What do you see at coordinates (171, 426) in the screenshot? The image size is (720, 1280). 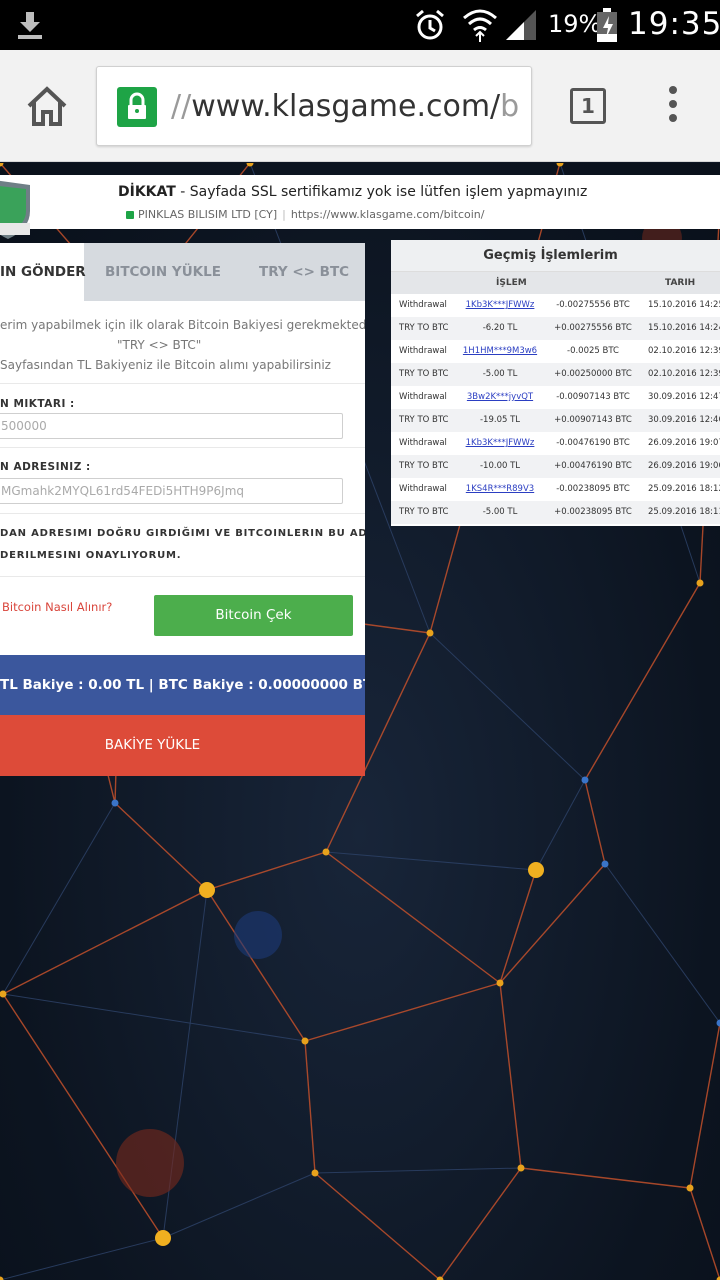 I see `amount-input: 500000` at bounding box center [171, 426].